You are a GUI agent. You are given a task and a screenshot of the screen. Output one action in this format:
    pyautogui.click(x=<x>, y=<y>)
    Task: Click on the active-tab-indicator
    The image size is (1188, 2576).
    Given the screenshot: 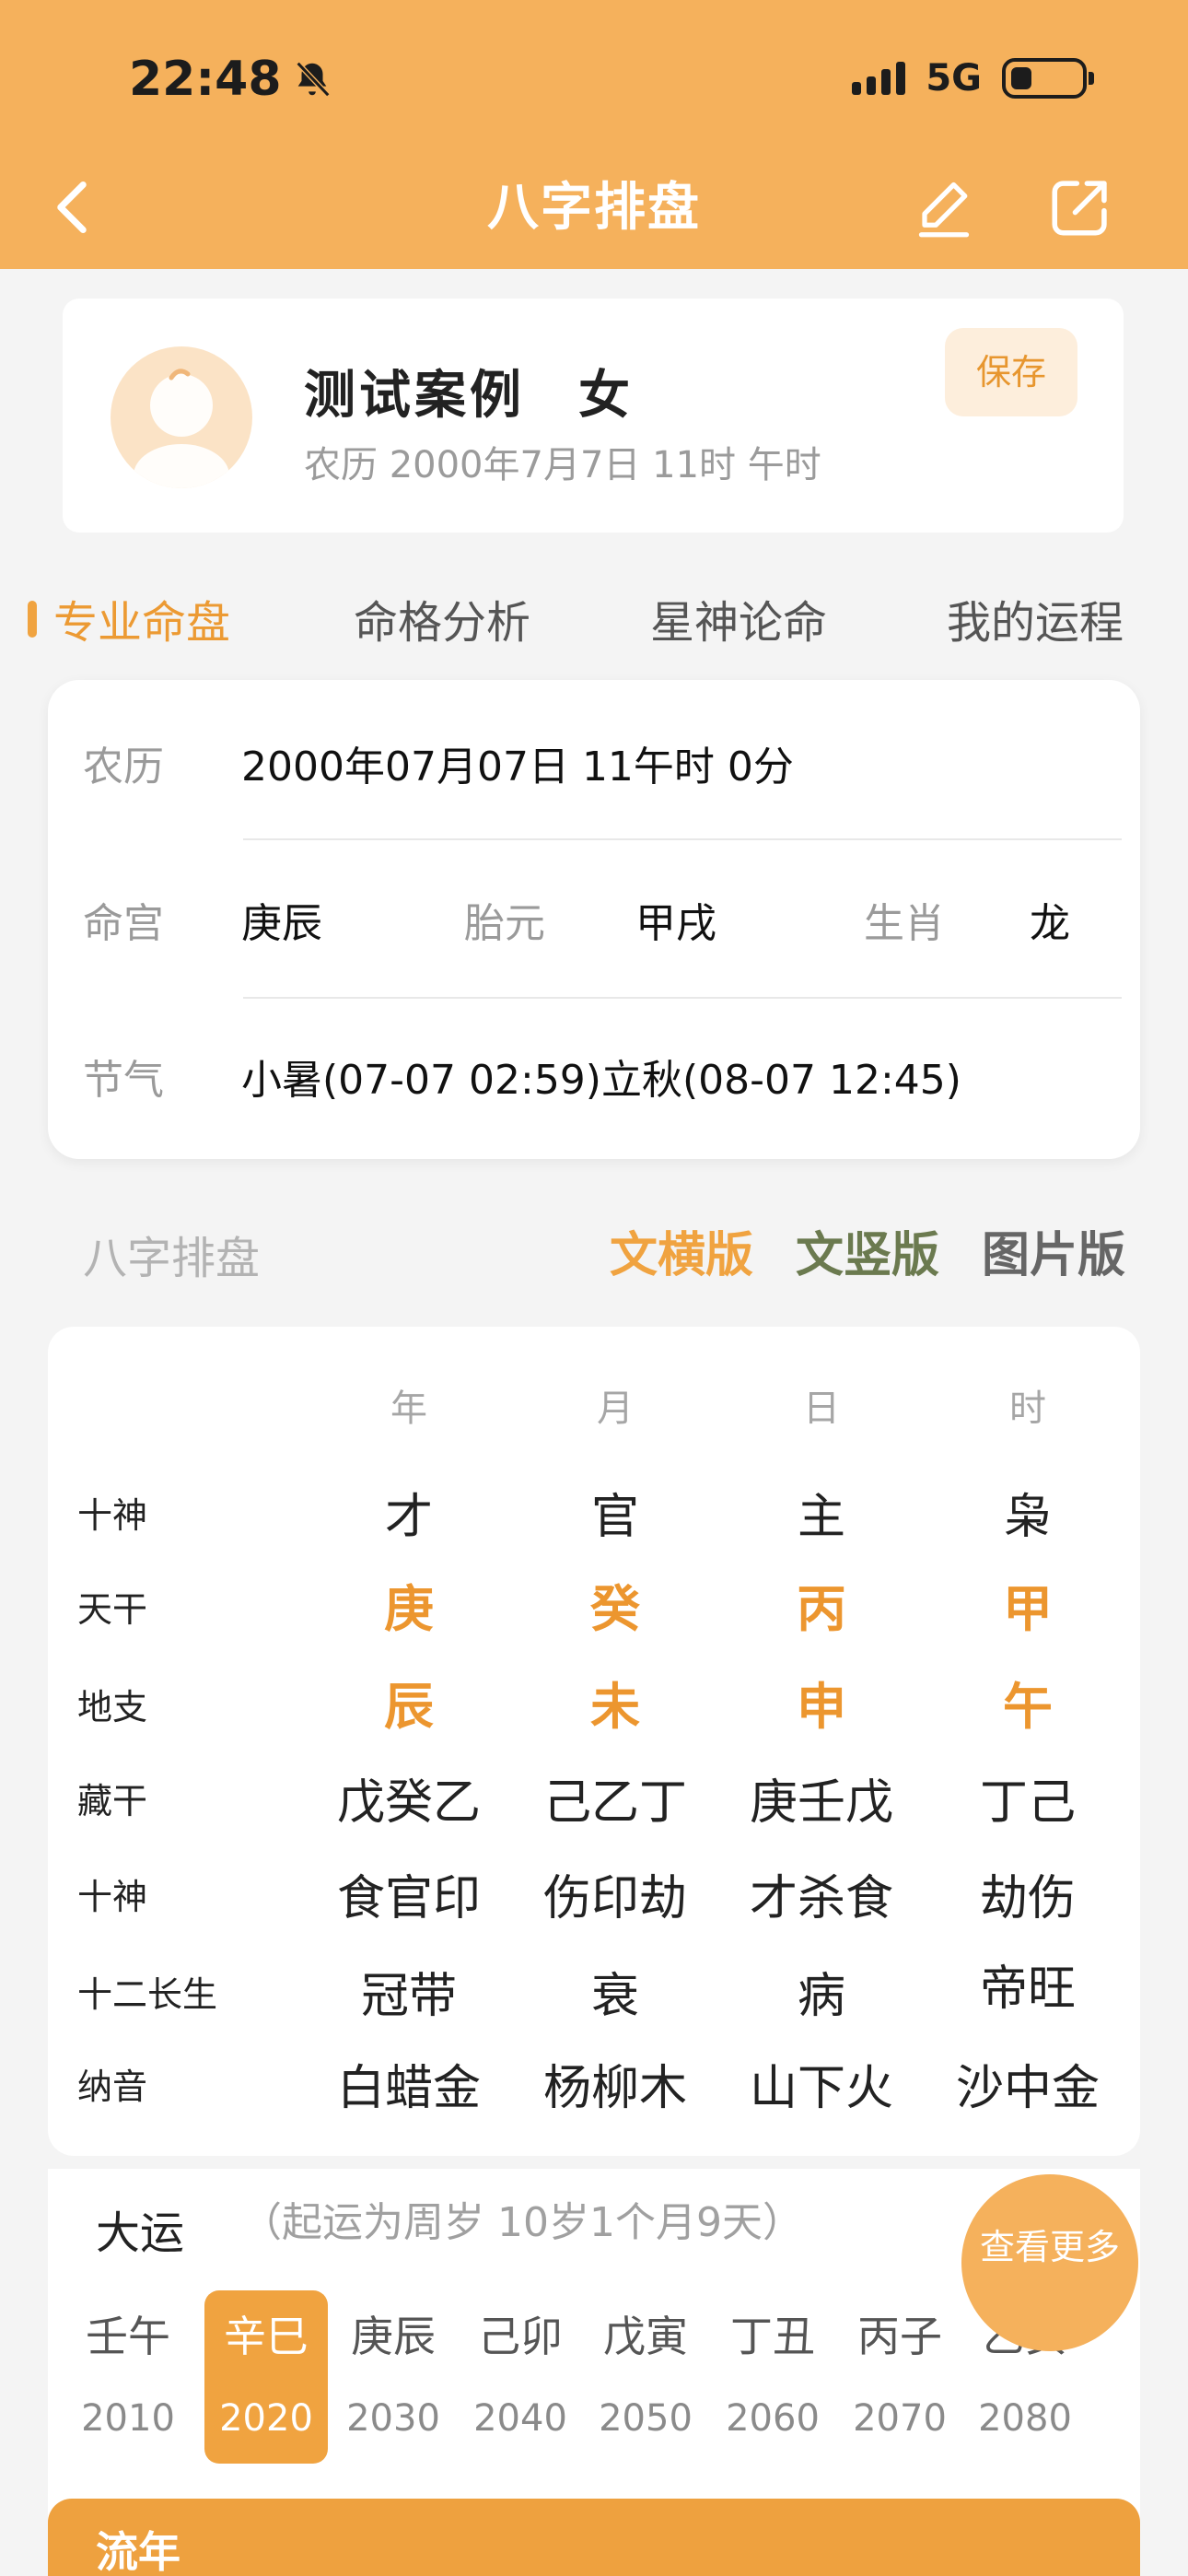 What is the action you would take?
    pyautogui.click(x=32, y=619)
    